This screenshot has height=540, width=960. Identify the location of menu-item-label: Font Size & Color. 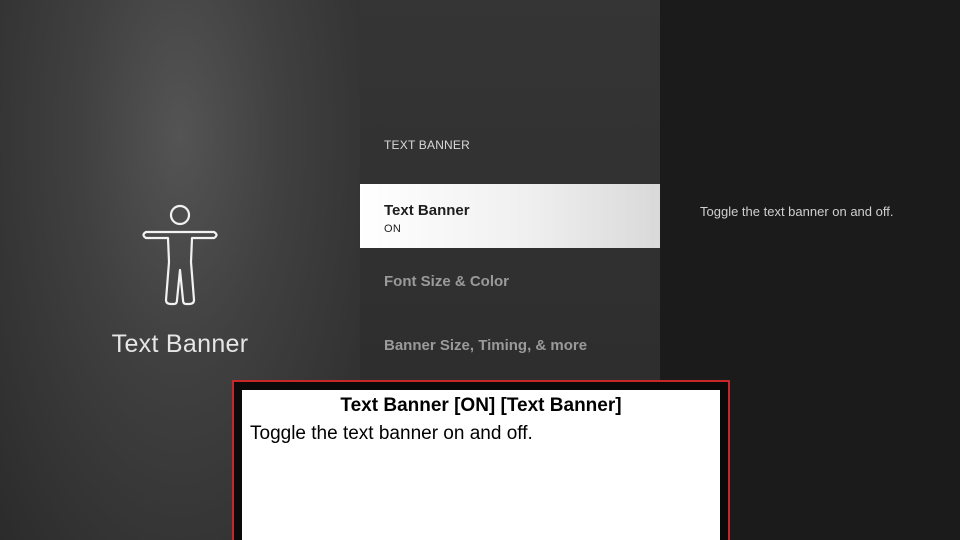
(446, 281).